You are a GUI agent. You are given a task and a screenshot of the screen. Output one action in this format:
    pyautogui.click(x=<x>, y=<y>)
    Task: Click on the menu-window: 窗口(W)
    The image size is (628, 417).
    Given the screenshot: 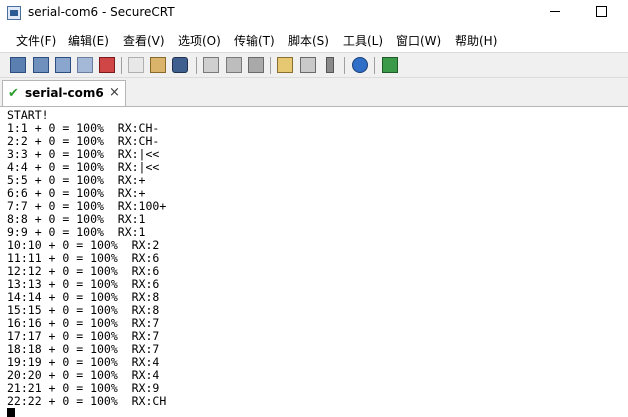 What is the action you would take?
    pyautogui.click(x=418, y=40)
    